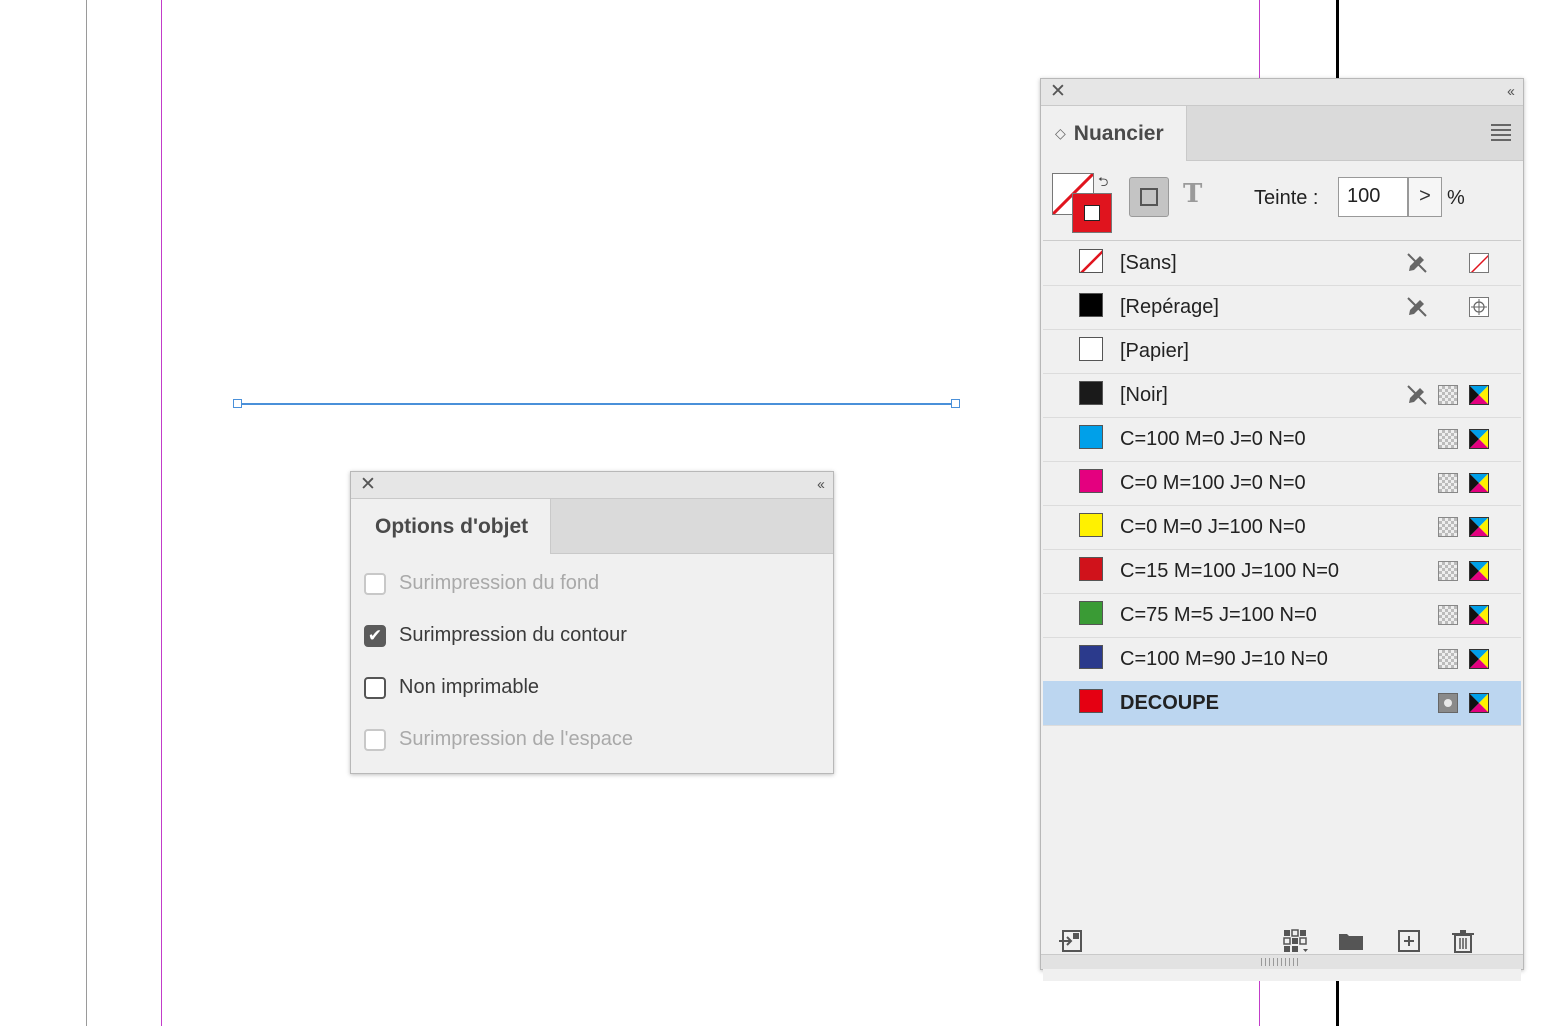 The width and height of the screenshot is (1542, 1026). I want to click on swatch-row: C=15 M=100 J=100 N=0, so click(1282, 571).